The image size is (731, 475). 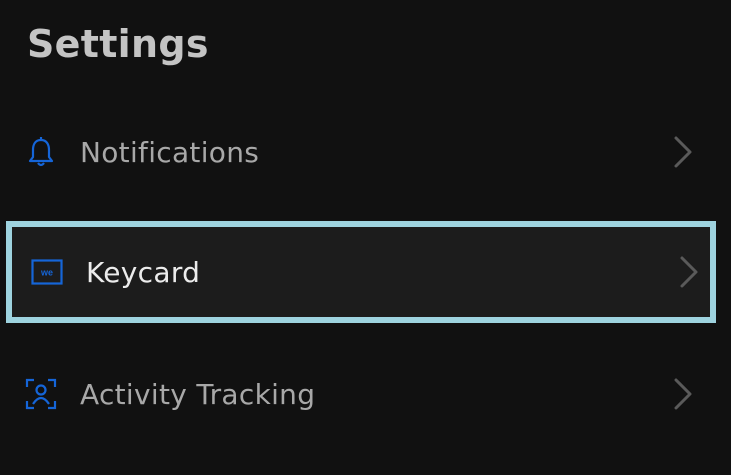 I want to click on bell-icon, so click(x=41, y=152).